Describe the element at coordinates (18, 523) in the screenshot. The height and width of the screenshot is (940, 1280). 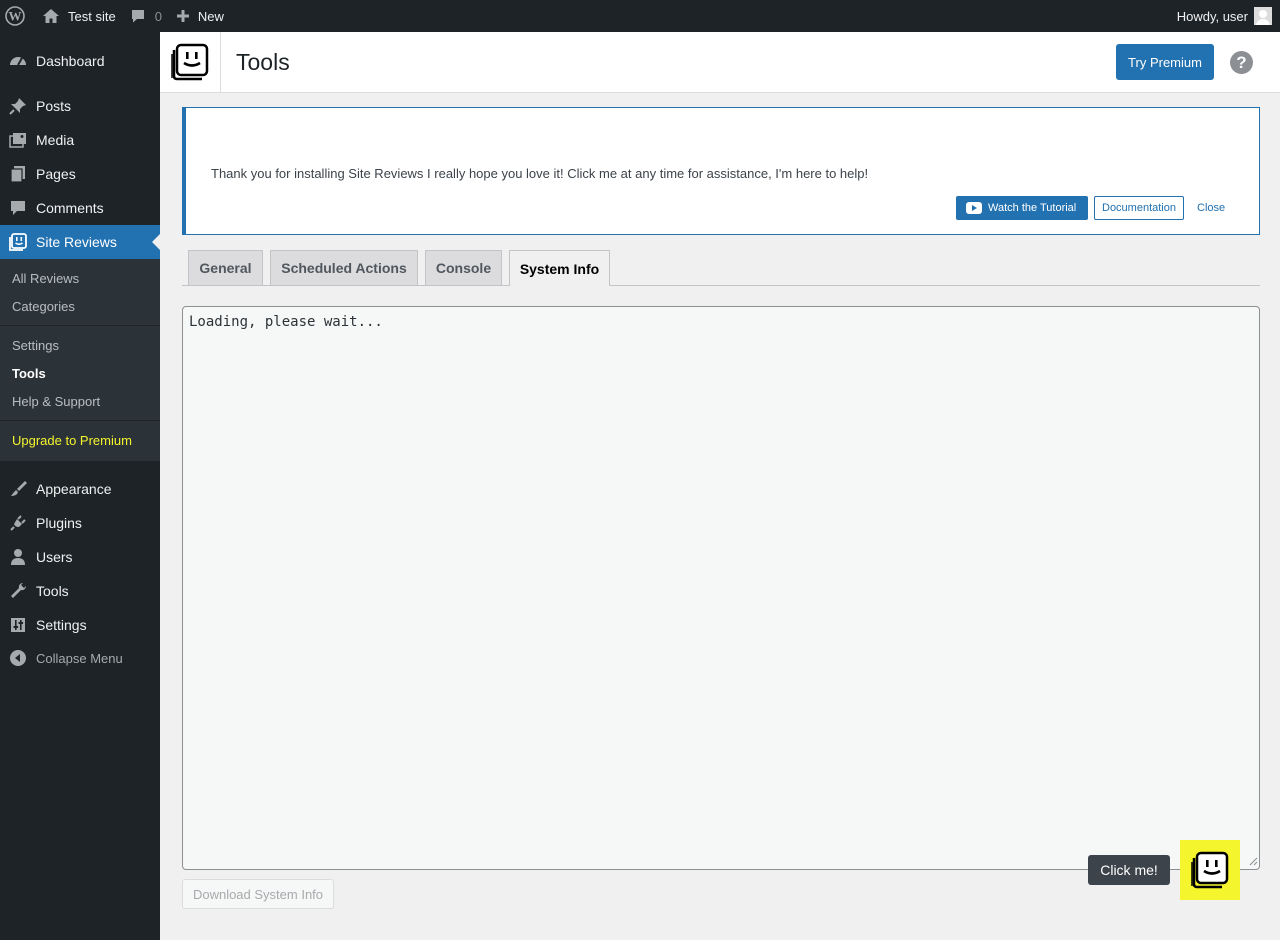
I see `plug-icon` at that location.